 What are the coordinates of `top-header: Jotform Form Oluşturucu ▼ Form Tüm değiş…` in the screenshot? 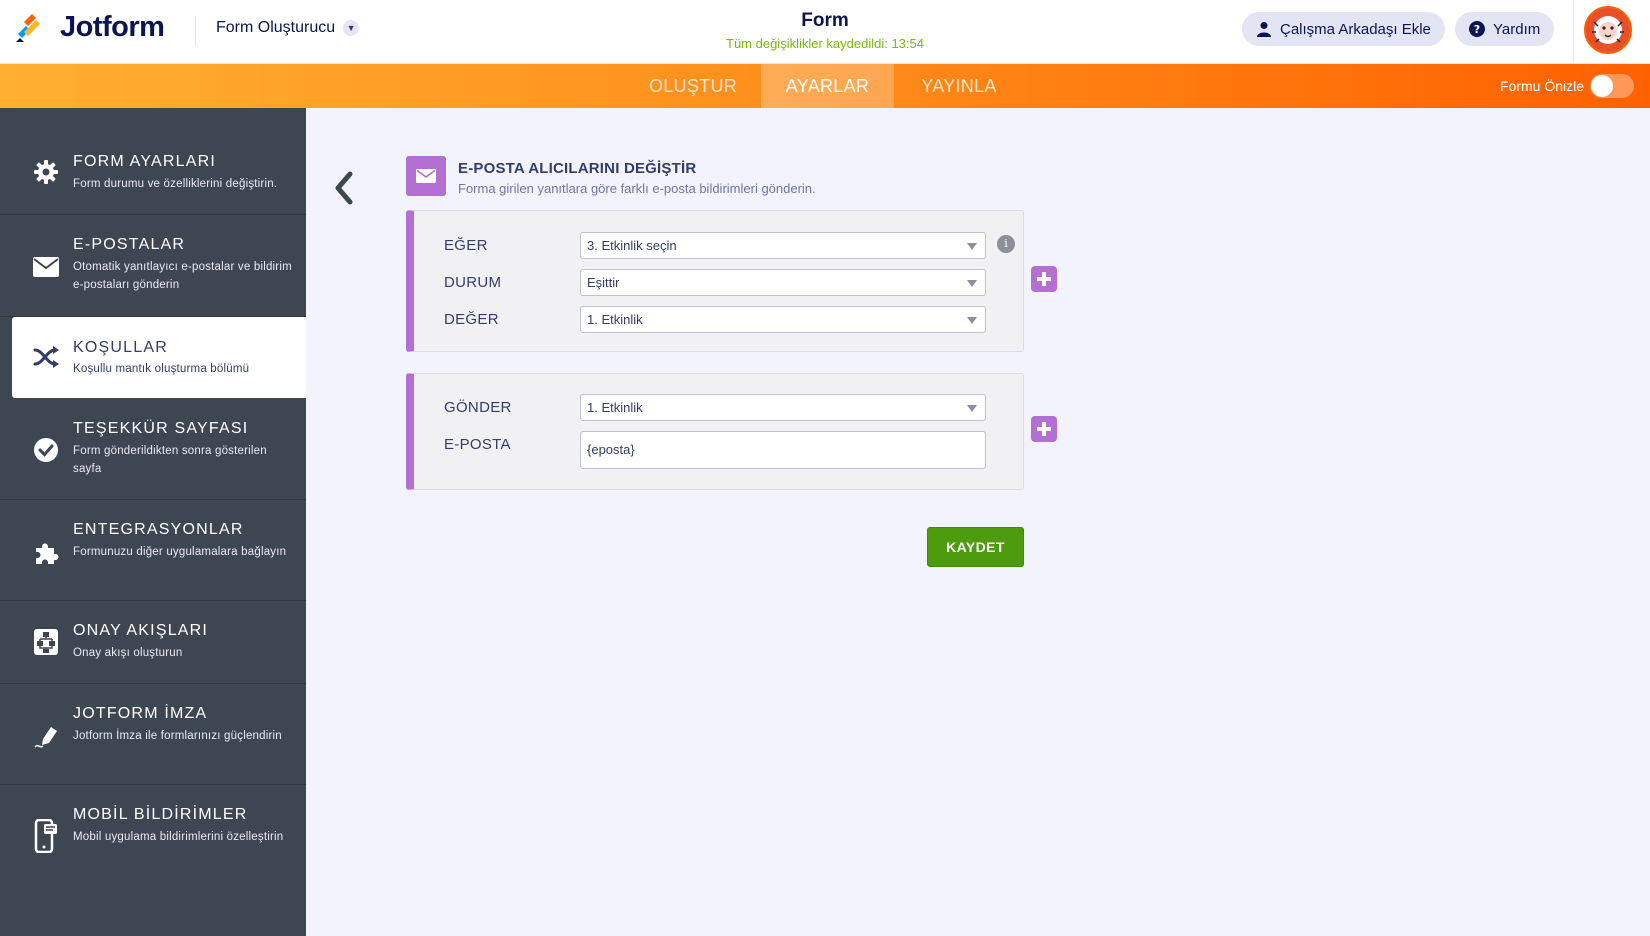 It's located at (825, 32).